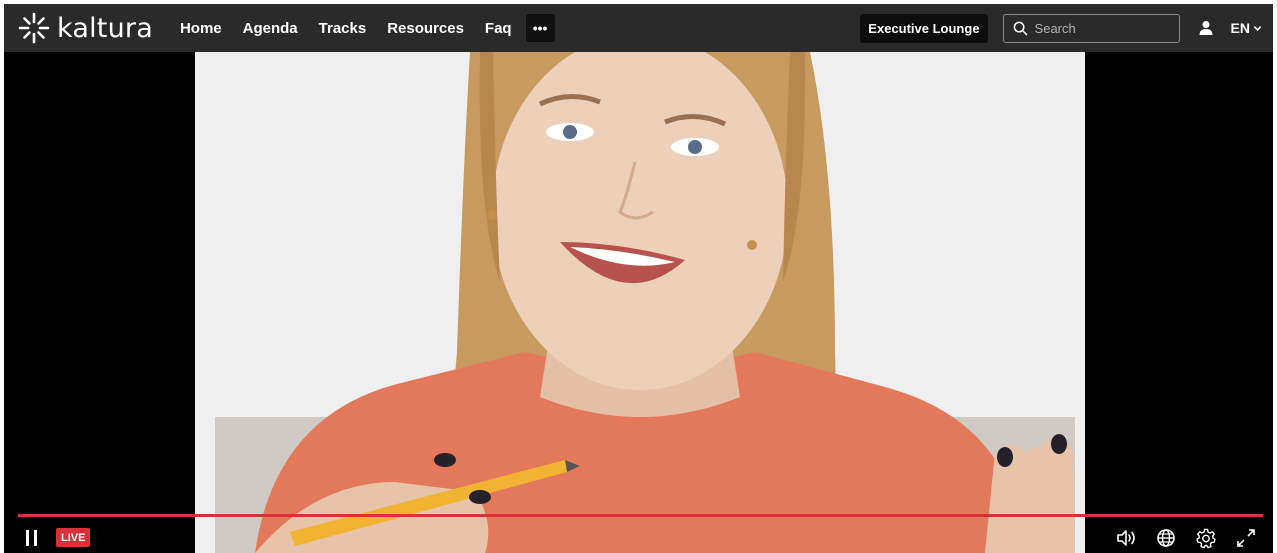 This screenshot has width=1277, height=553. I want to click on kaltura-logo: kaltura, so click(85, 28).